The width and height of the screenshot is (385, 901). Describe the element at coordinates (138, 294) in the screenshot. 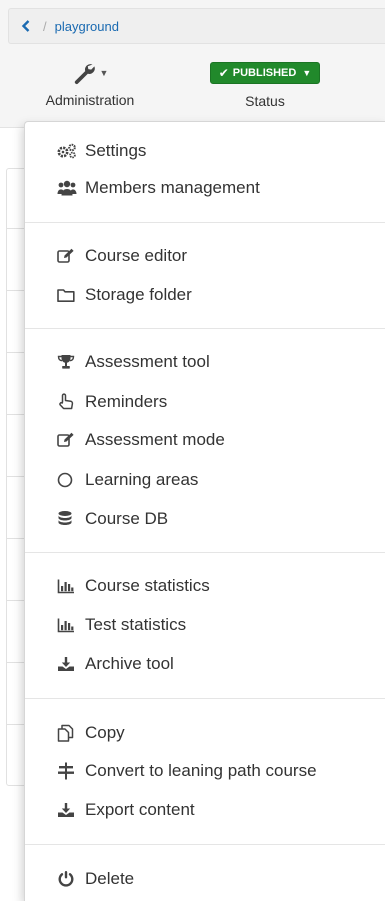

I see `menu-item-label: Storage folder` at that location.